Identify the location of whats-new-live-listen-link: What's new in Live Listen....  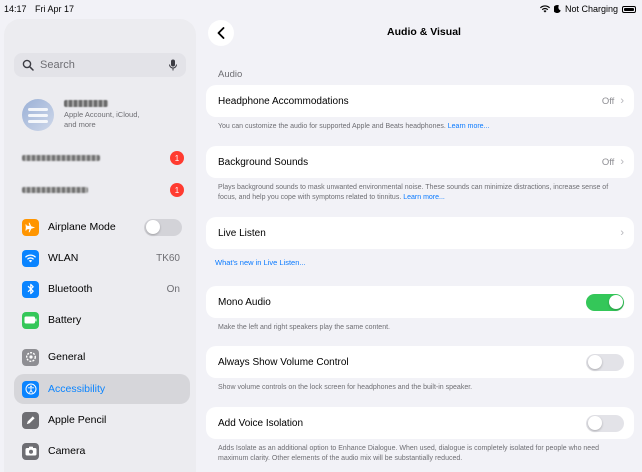
(260, 262).